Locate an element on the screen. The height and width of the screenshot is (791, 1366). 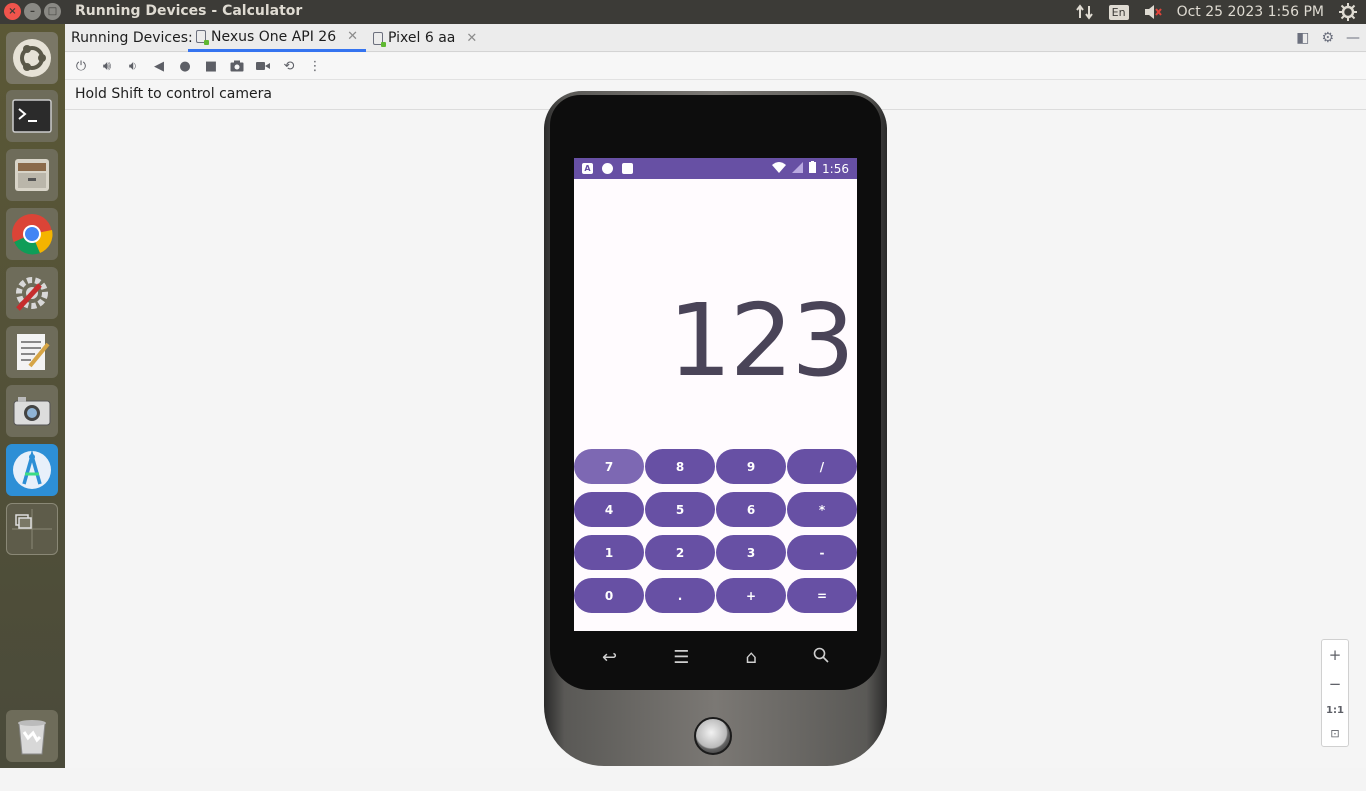
window-title: Running Devices - Calculator is located at coordinates (189, 11).